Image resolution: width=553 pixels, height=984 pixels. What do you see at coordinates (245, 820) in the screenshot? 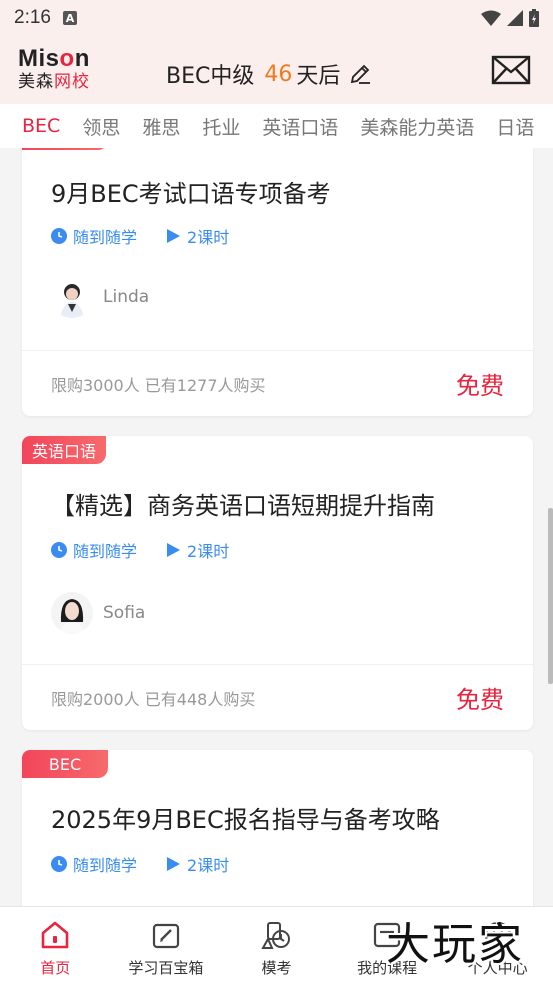
I see `course-title: 2025年9月BEC报名指导与备考攻略` at bounding box center [245, 820].